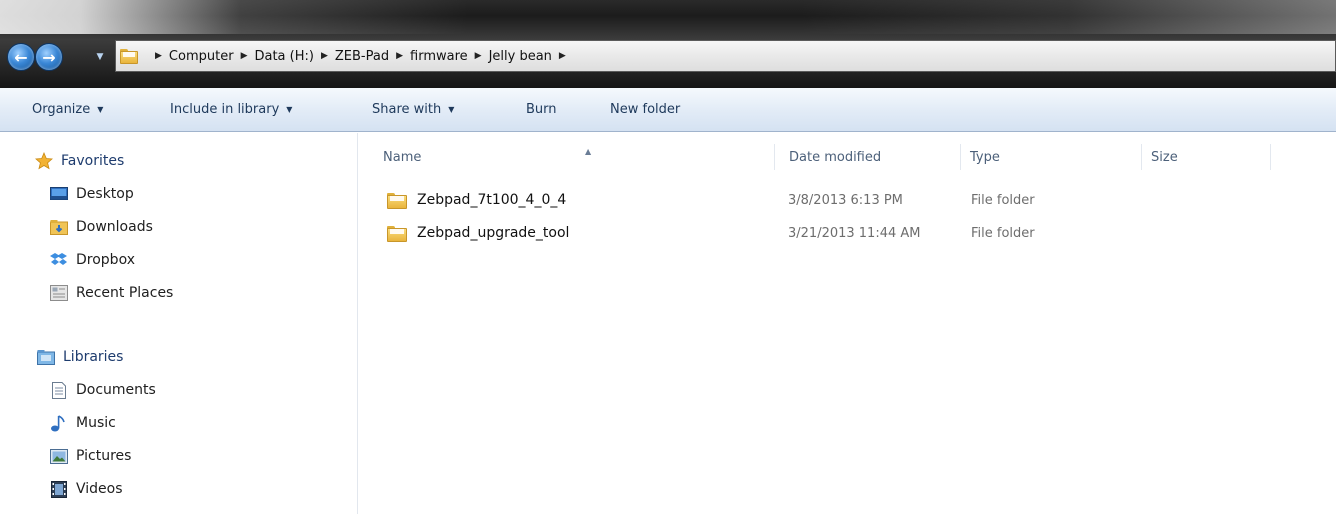 The image size is (1336, 514). Describe the element at coordinates (44, 161) in the screenshot. I see `star-icon` at that location.